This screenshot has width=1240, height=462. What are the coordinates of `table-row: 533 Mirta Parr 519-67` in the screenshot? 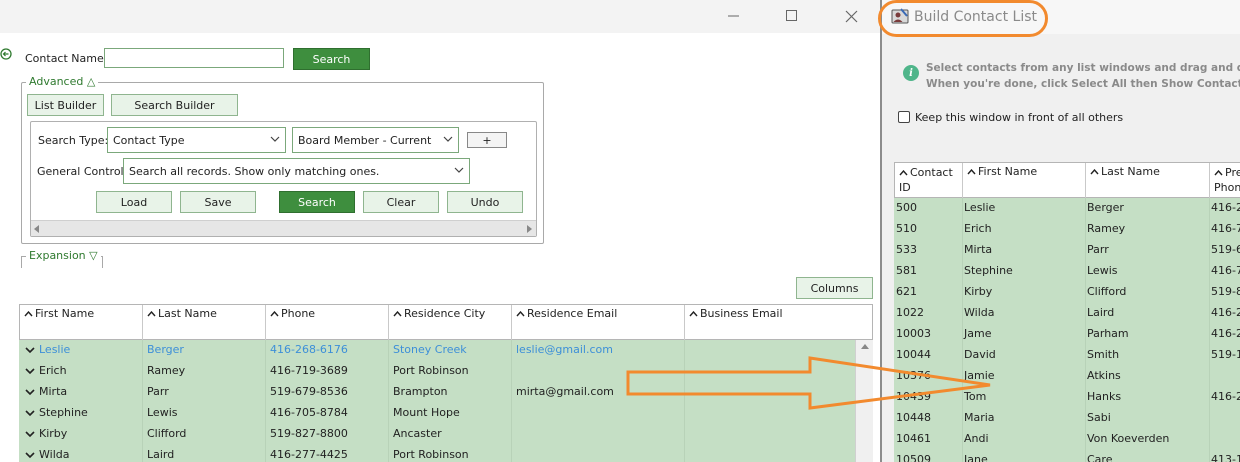 It's located at (1067, 250).